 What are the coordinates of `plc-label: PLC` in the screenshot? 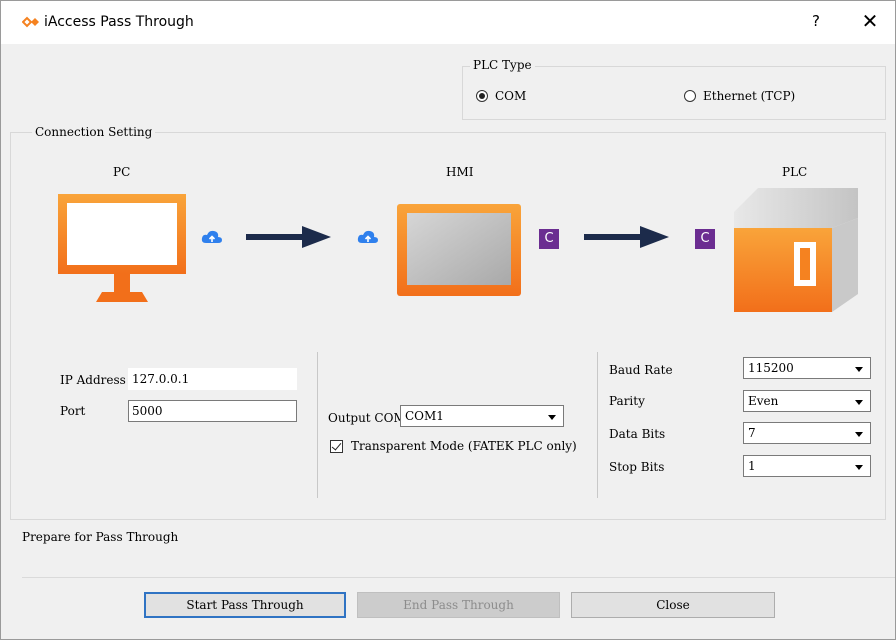 It's located at (795, 172).